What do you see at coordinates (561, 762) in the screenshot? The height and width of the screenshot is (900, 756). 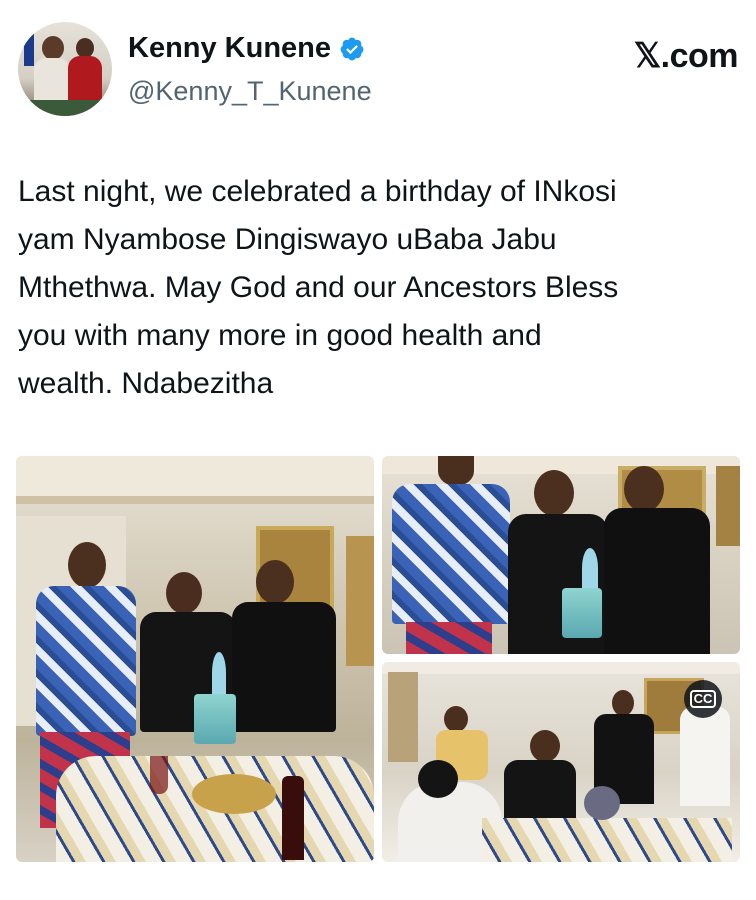 I see `video-1: CC` at bounding box center [561, 762].